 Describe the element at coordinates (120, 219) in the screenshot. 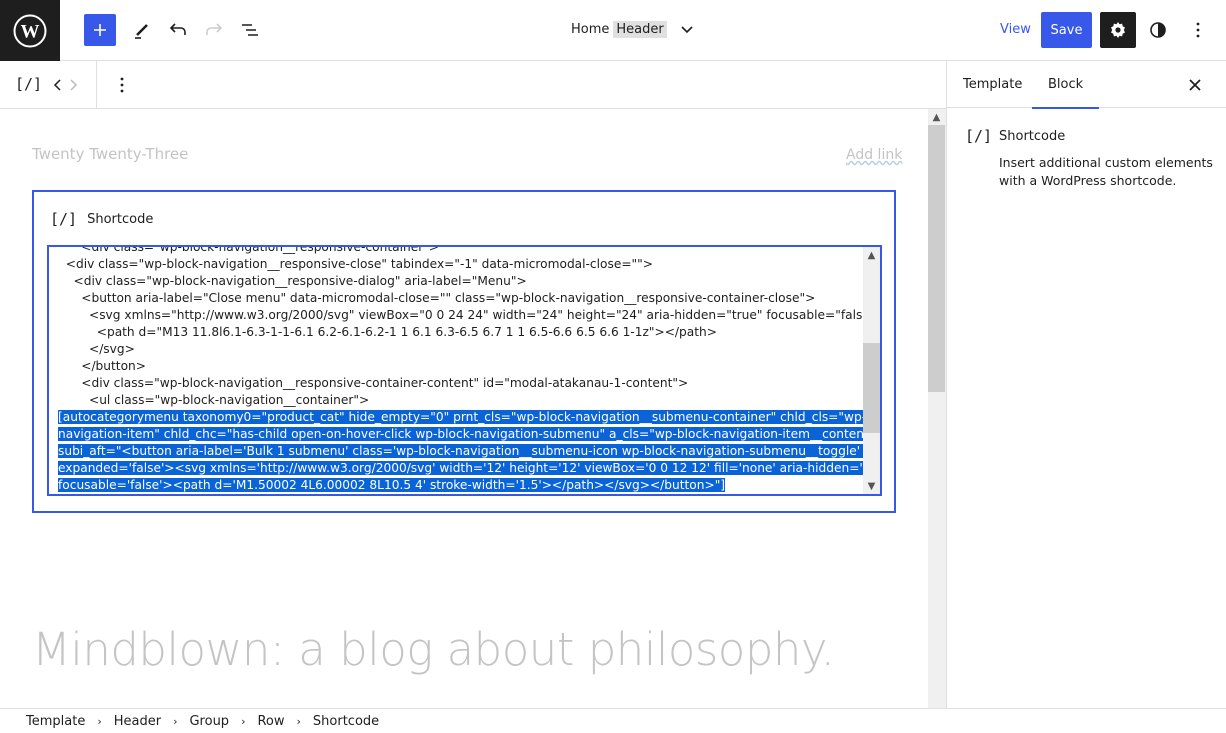

I see `shortcode-block-title: Shortcode` at that location.